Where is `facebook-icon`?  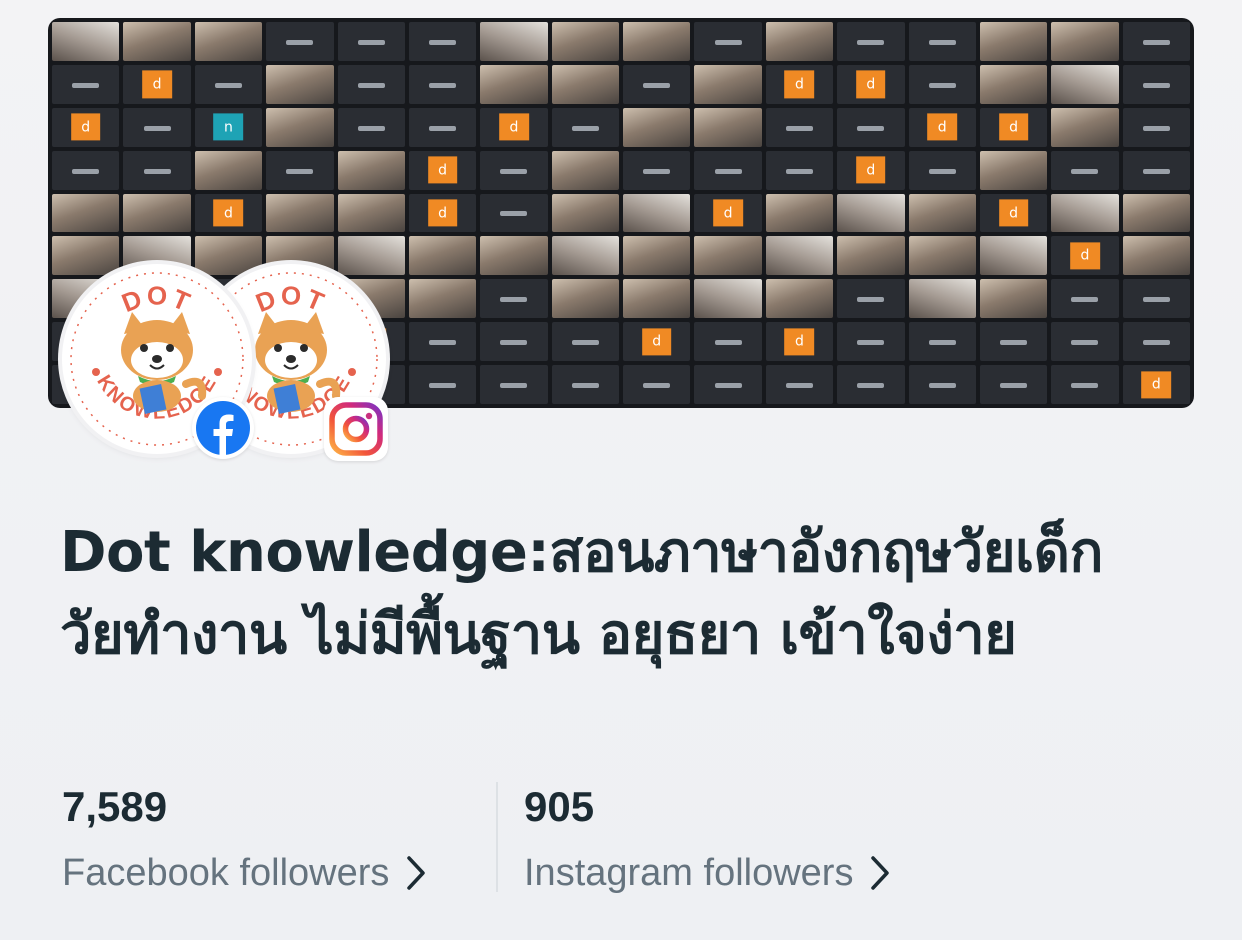
facebook-icon is located at coordinates (223, 428).